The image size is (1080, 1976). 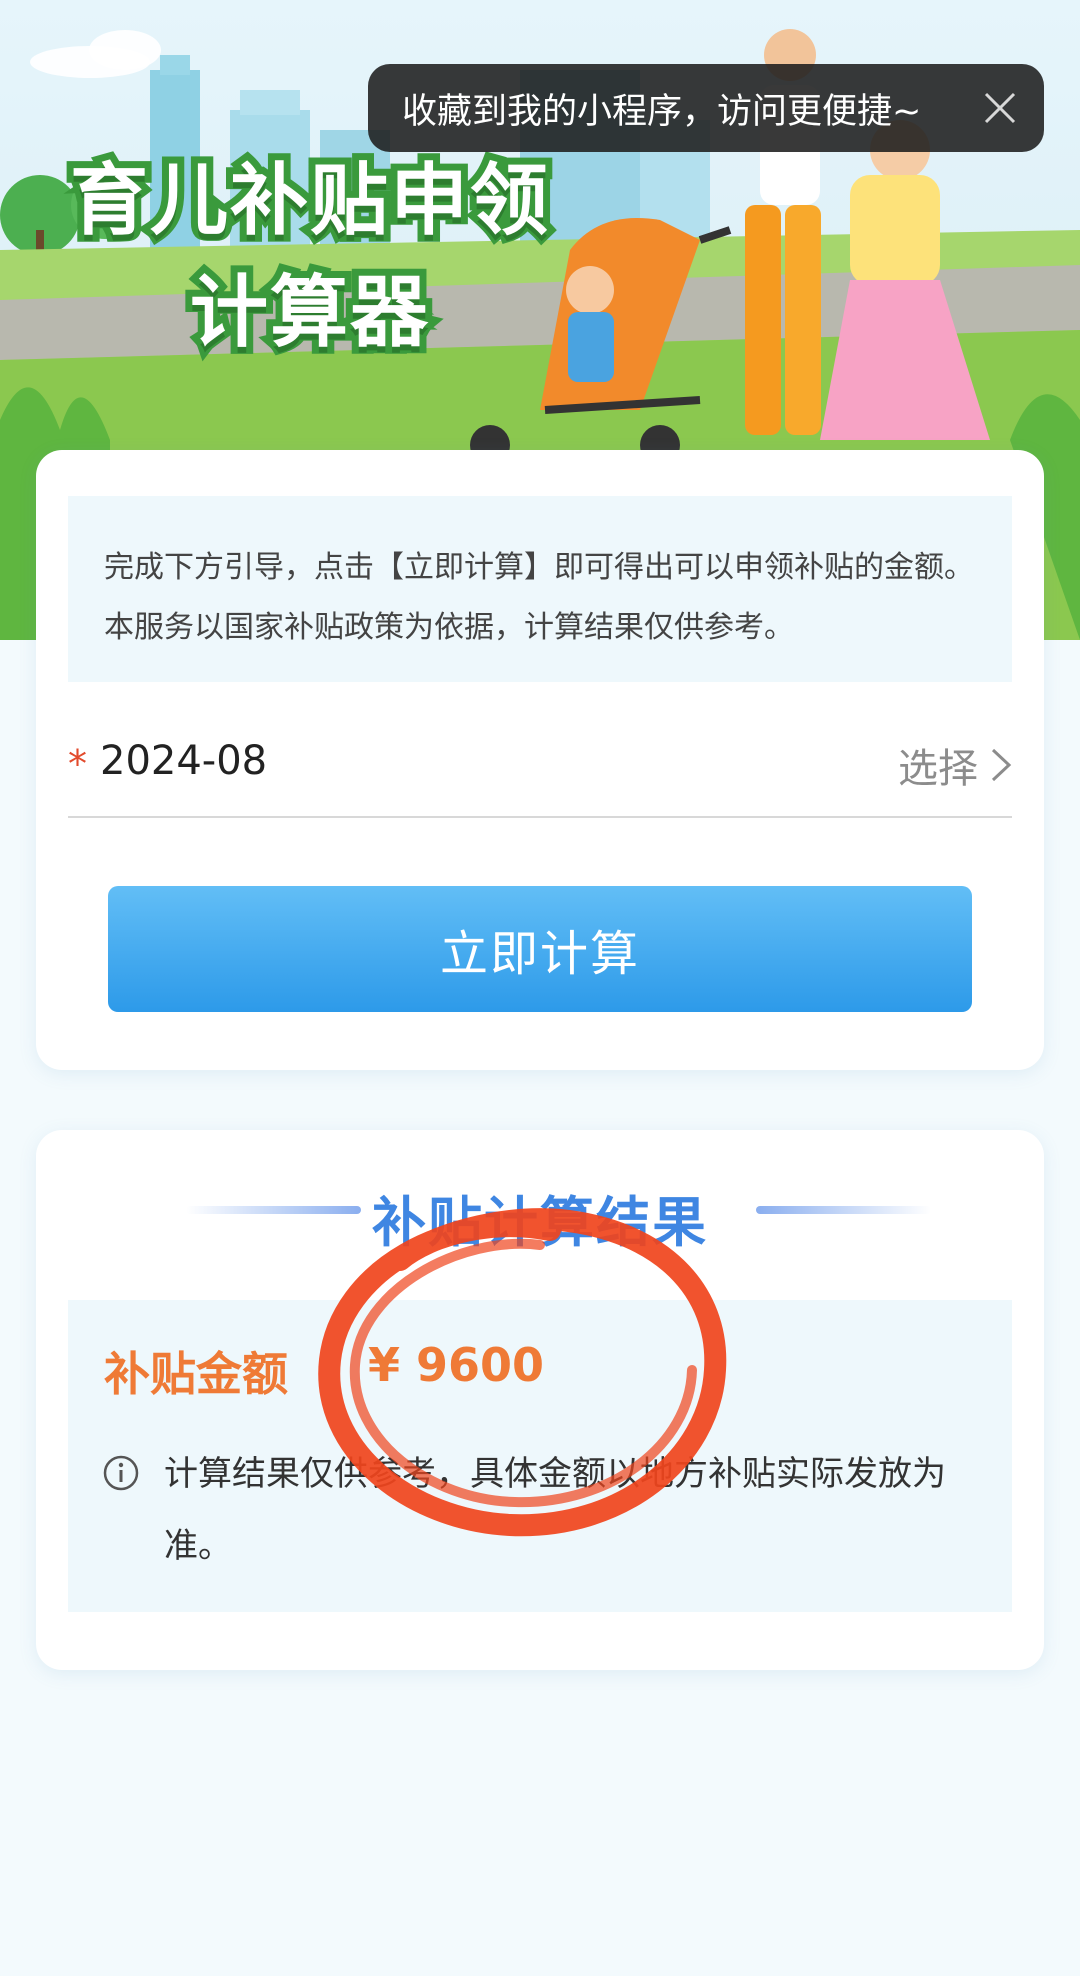 What do you see at coordinates (309, 313) in the screenshot?
I see `hero-title-line2: 计算器` at bounding box center [309, 313].